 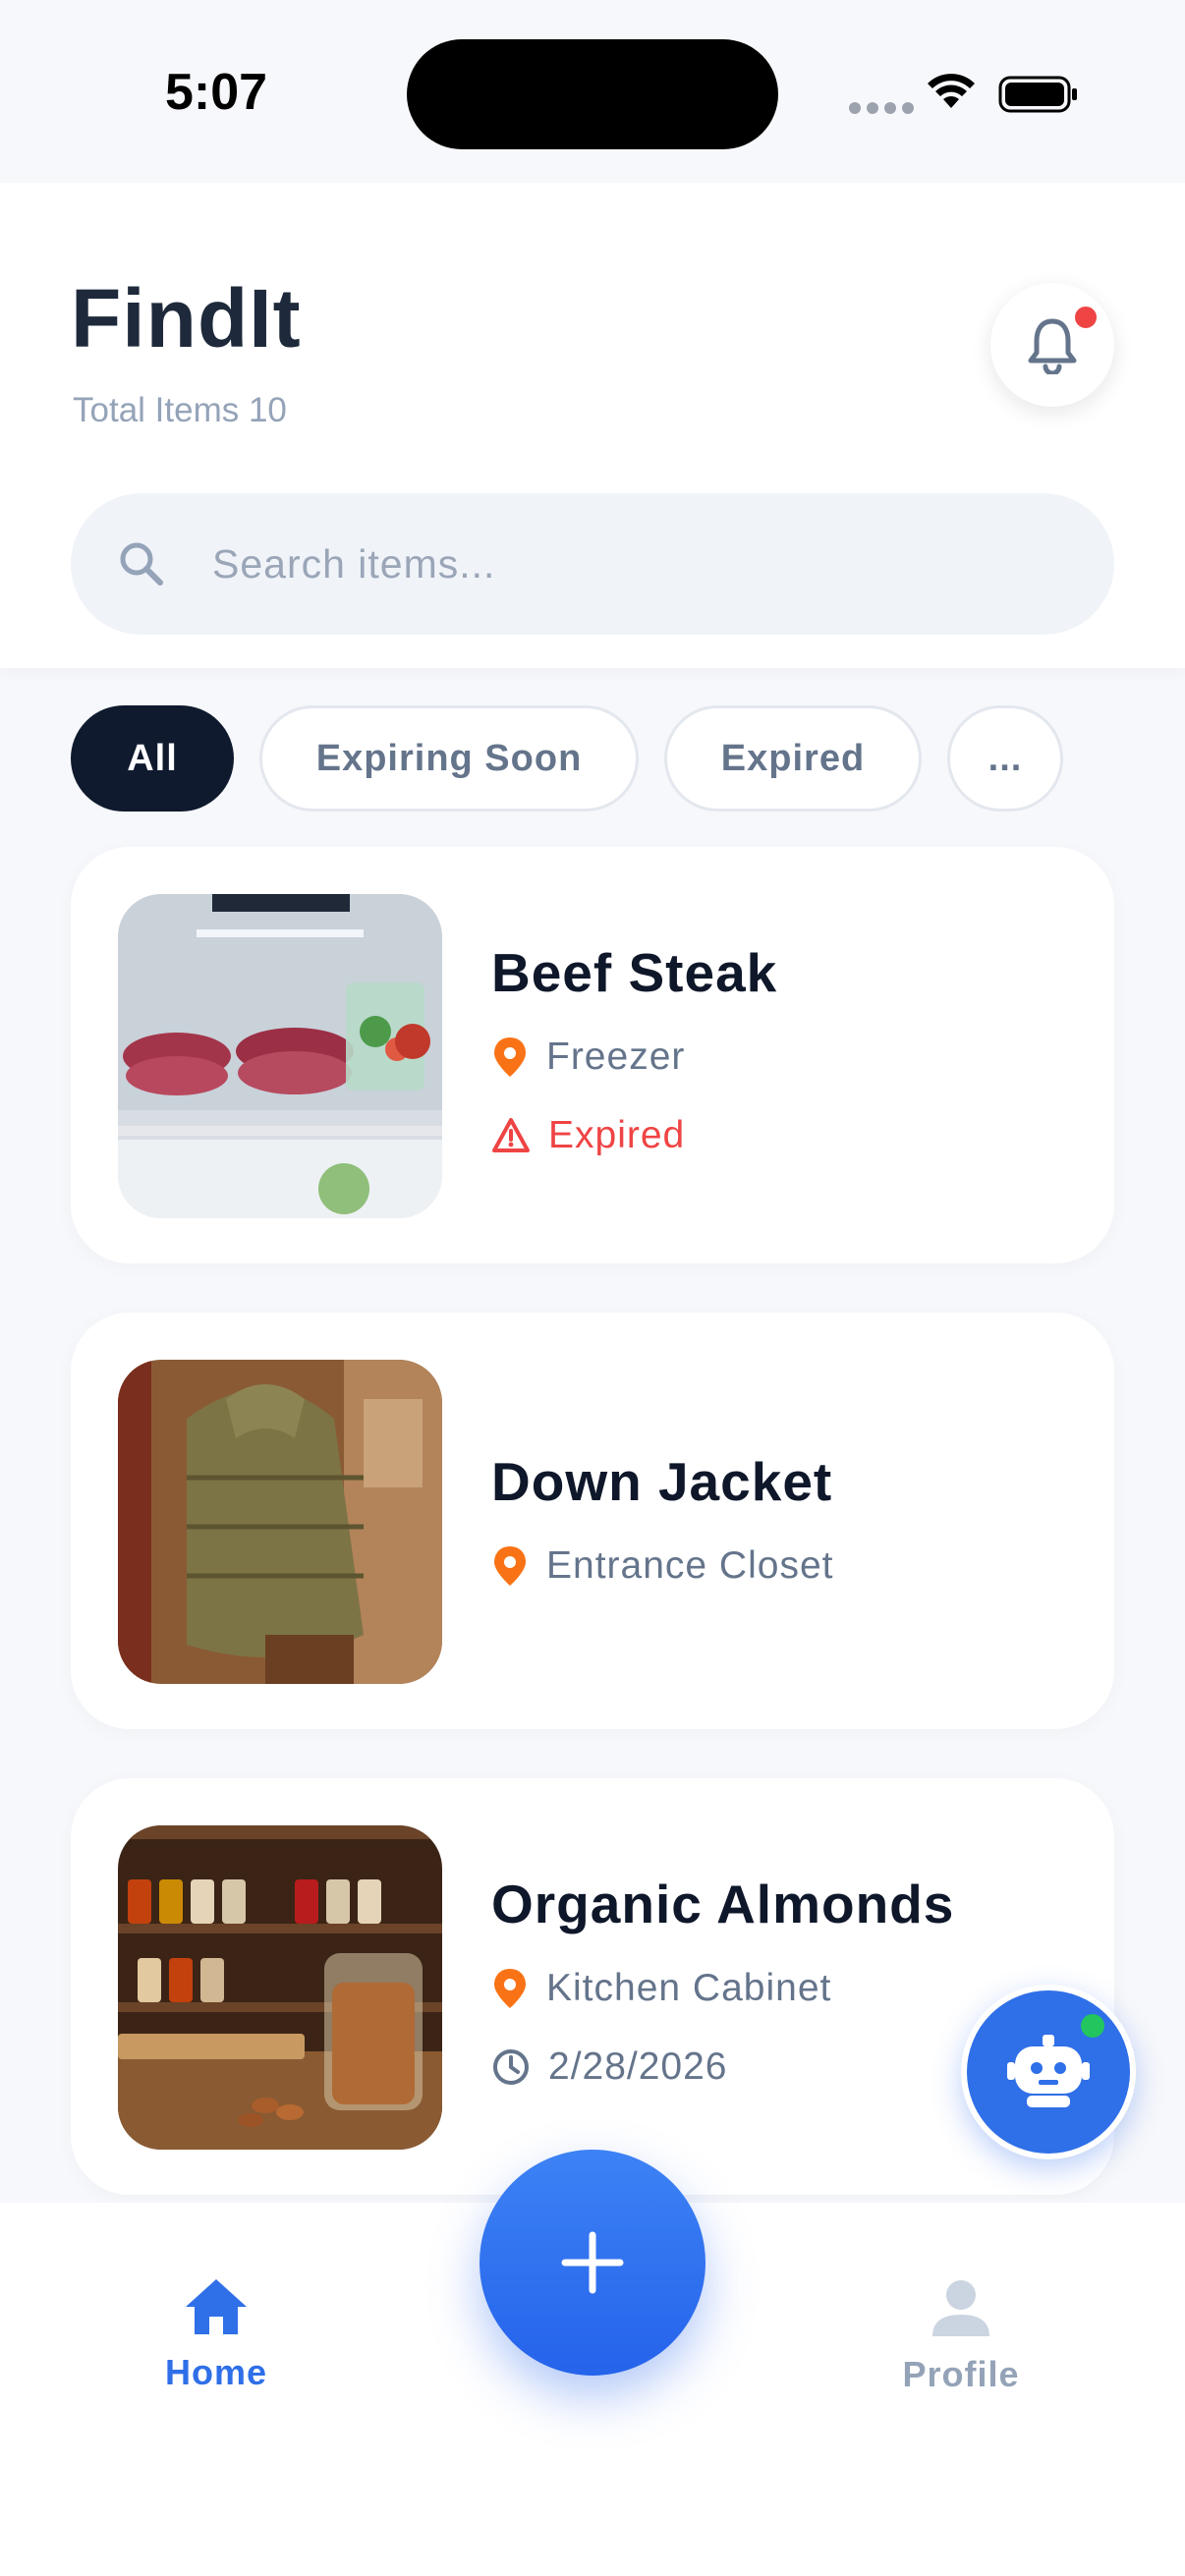 I want to click on item-location: Kitchen Cabinet, so click(x=661, y=1988).